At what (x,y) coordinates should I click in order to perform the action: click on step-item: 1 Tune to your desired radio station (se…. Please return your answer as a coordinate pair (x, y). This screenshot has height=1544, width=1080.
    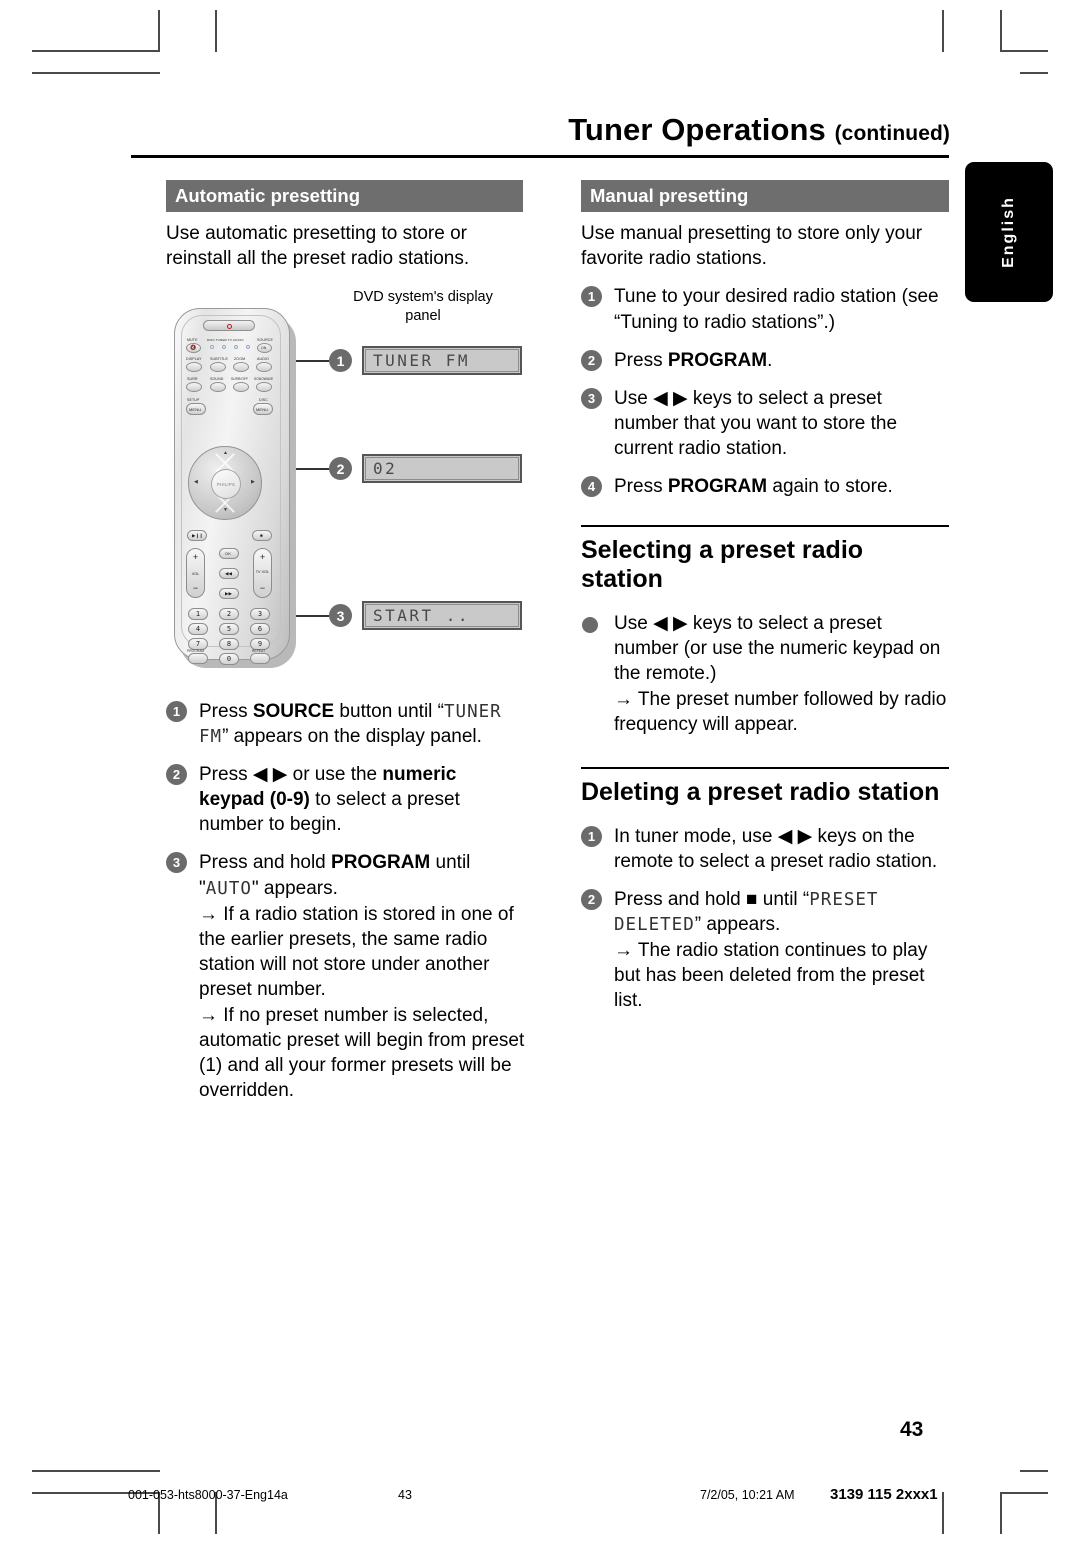
    Looking at the image, I should click on (765, 309).